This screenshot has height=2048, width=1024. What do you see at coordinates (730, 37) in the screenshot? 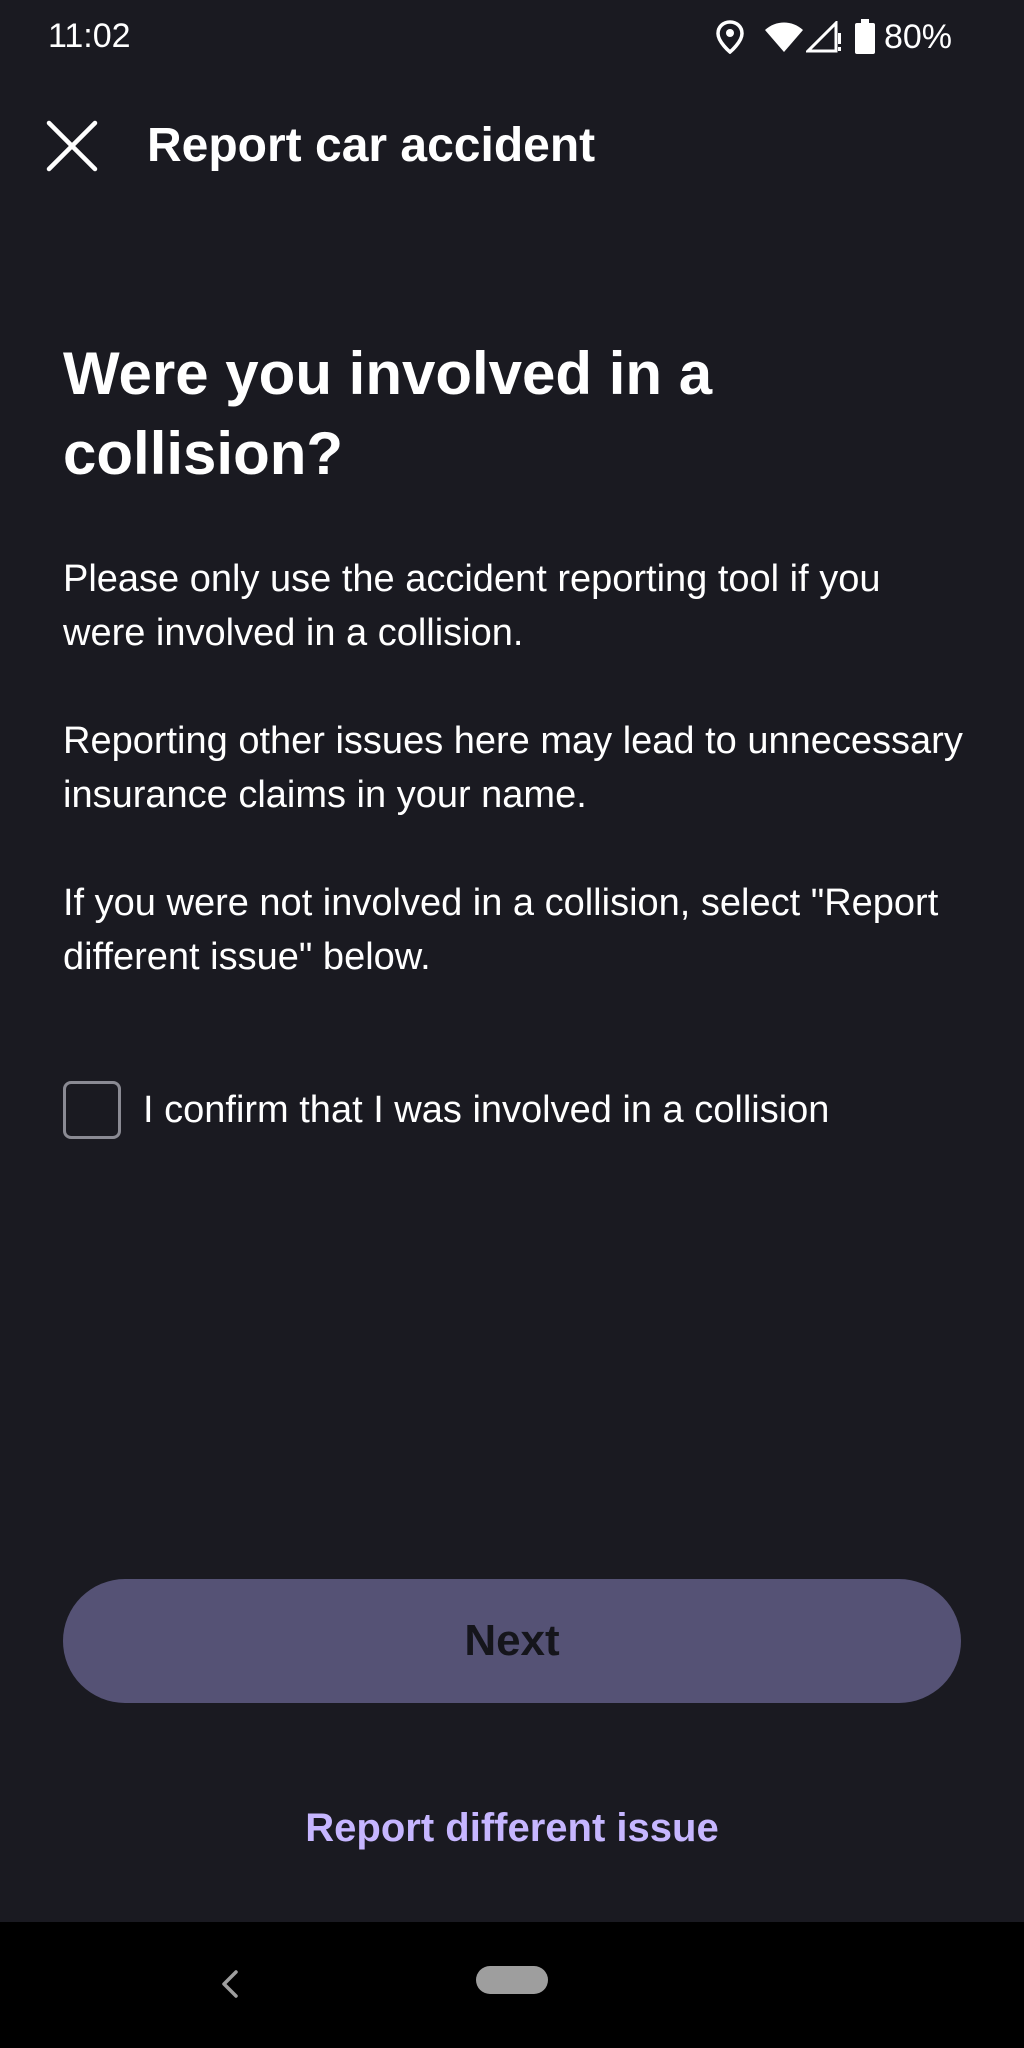
I see `location-icon` at bounding box center [730, 37].